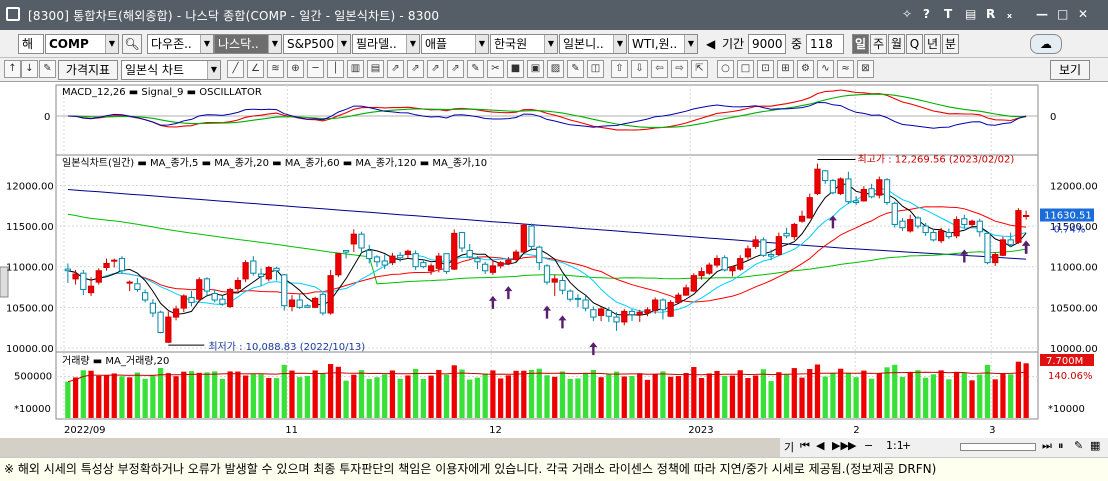 The image size is (1108, 481). What do you see at coordinates (455, 69) in the screenshot?
I see `drawing-tool-icon-11: ⇗` at bounding box center [455, 69].